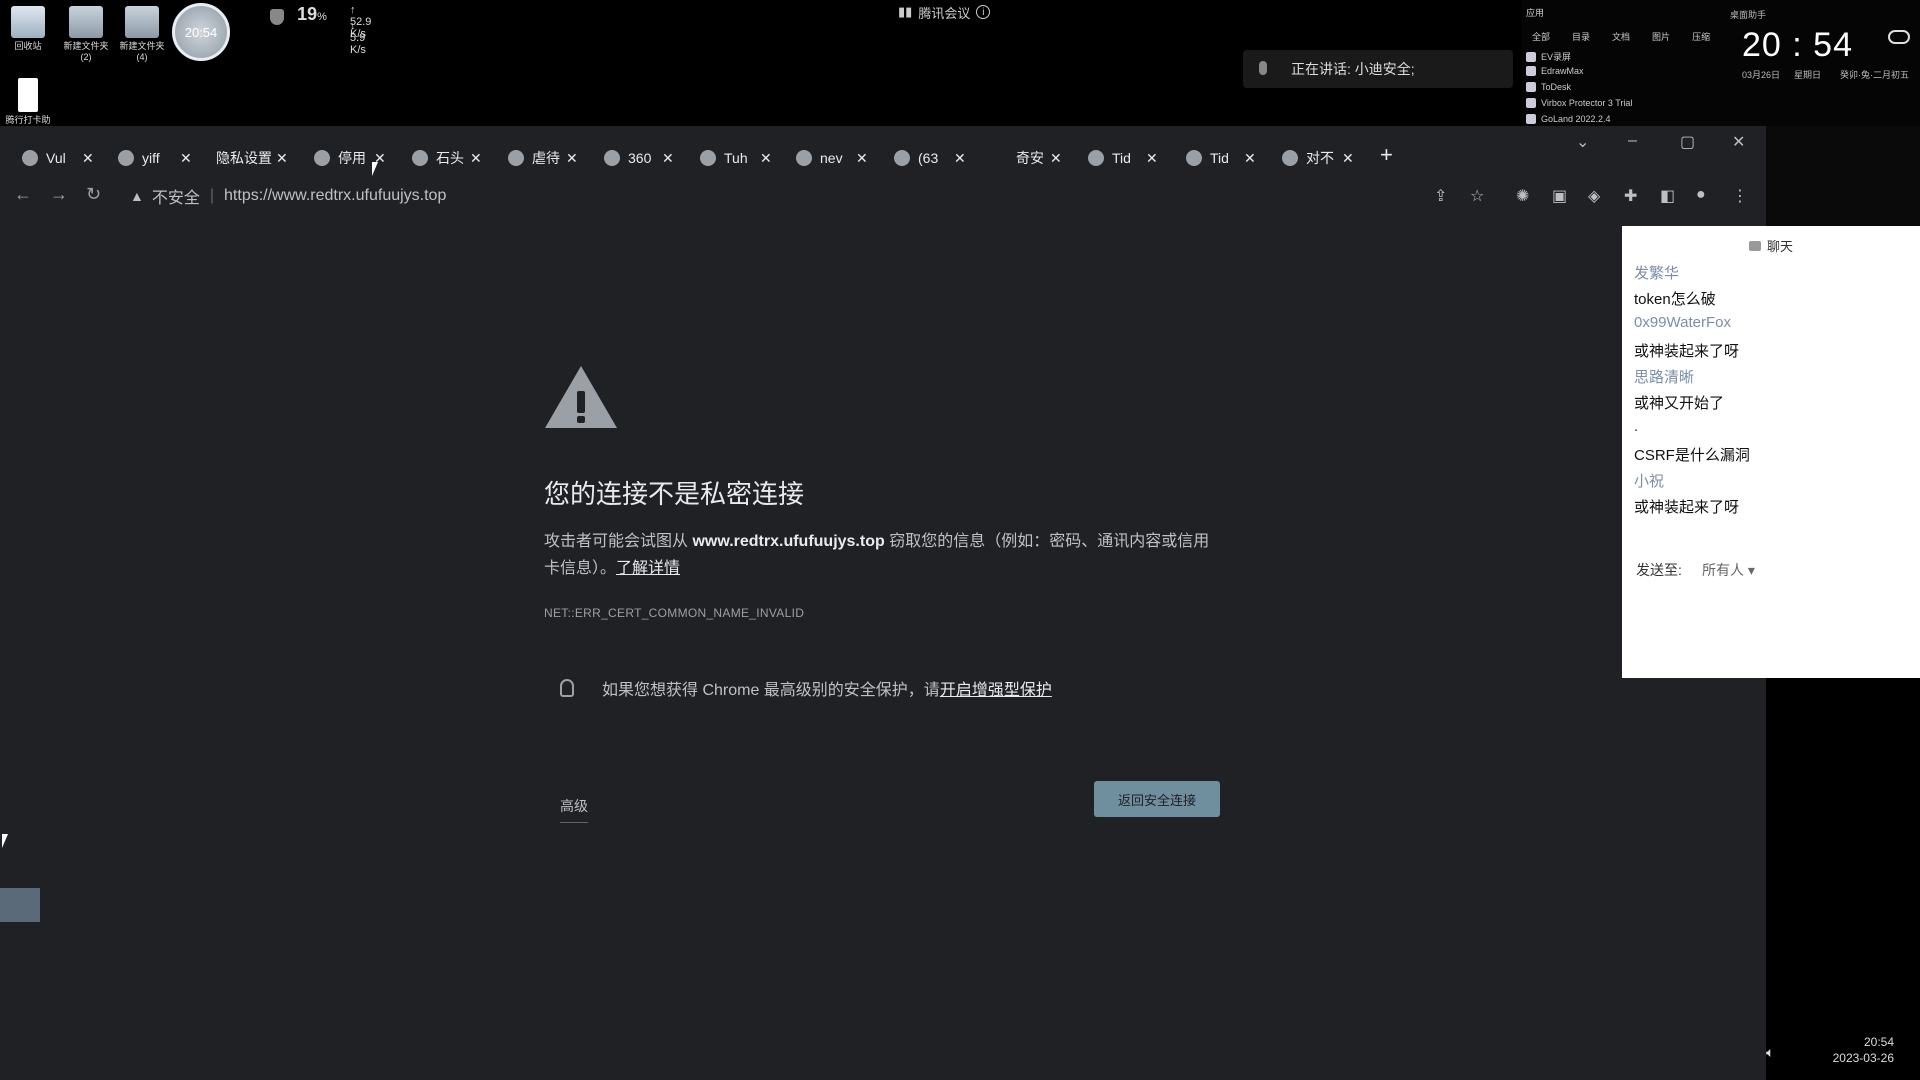 Image resolution: width=1920 pixels, height=1080 pixels. What do you see at coordinates (438, 158) in the screenshot?
I see `tab: 石头` at bounding box center [438, 158].